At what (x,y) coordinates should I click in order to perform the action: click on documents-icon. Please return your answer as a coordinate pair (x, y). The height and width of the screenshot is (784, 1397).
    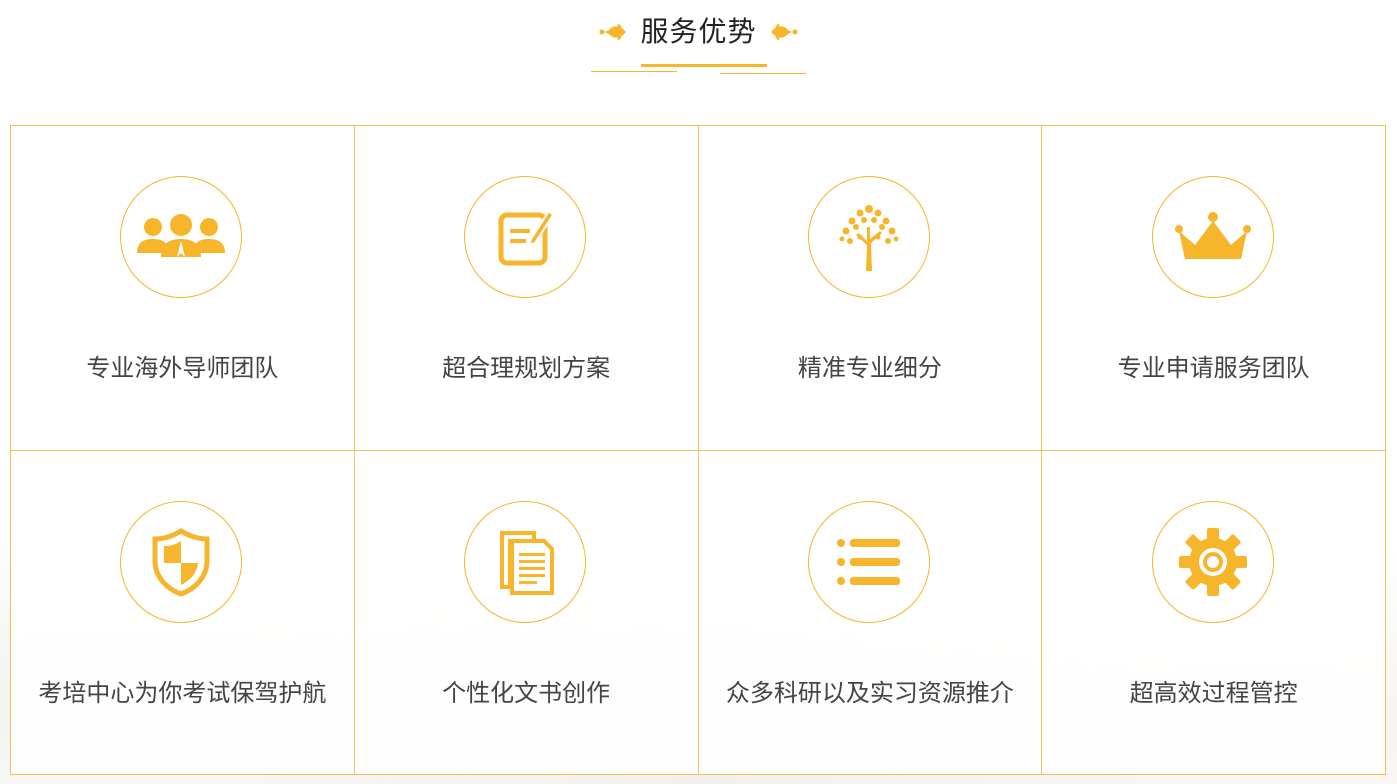
    Looking at the image, I should click on (527, 562).